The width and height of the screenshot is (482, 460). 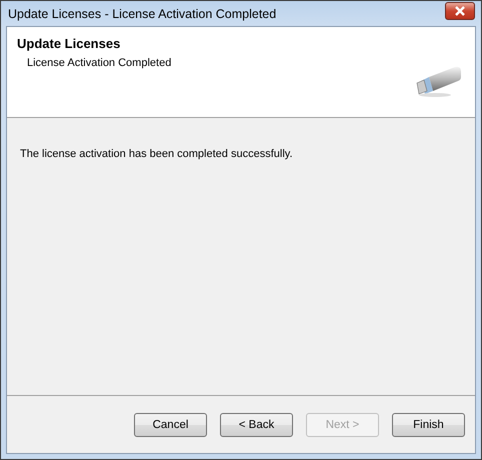 I want to click on wizard-button: Cancel, so click(x=170, y=424).